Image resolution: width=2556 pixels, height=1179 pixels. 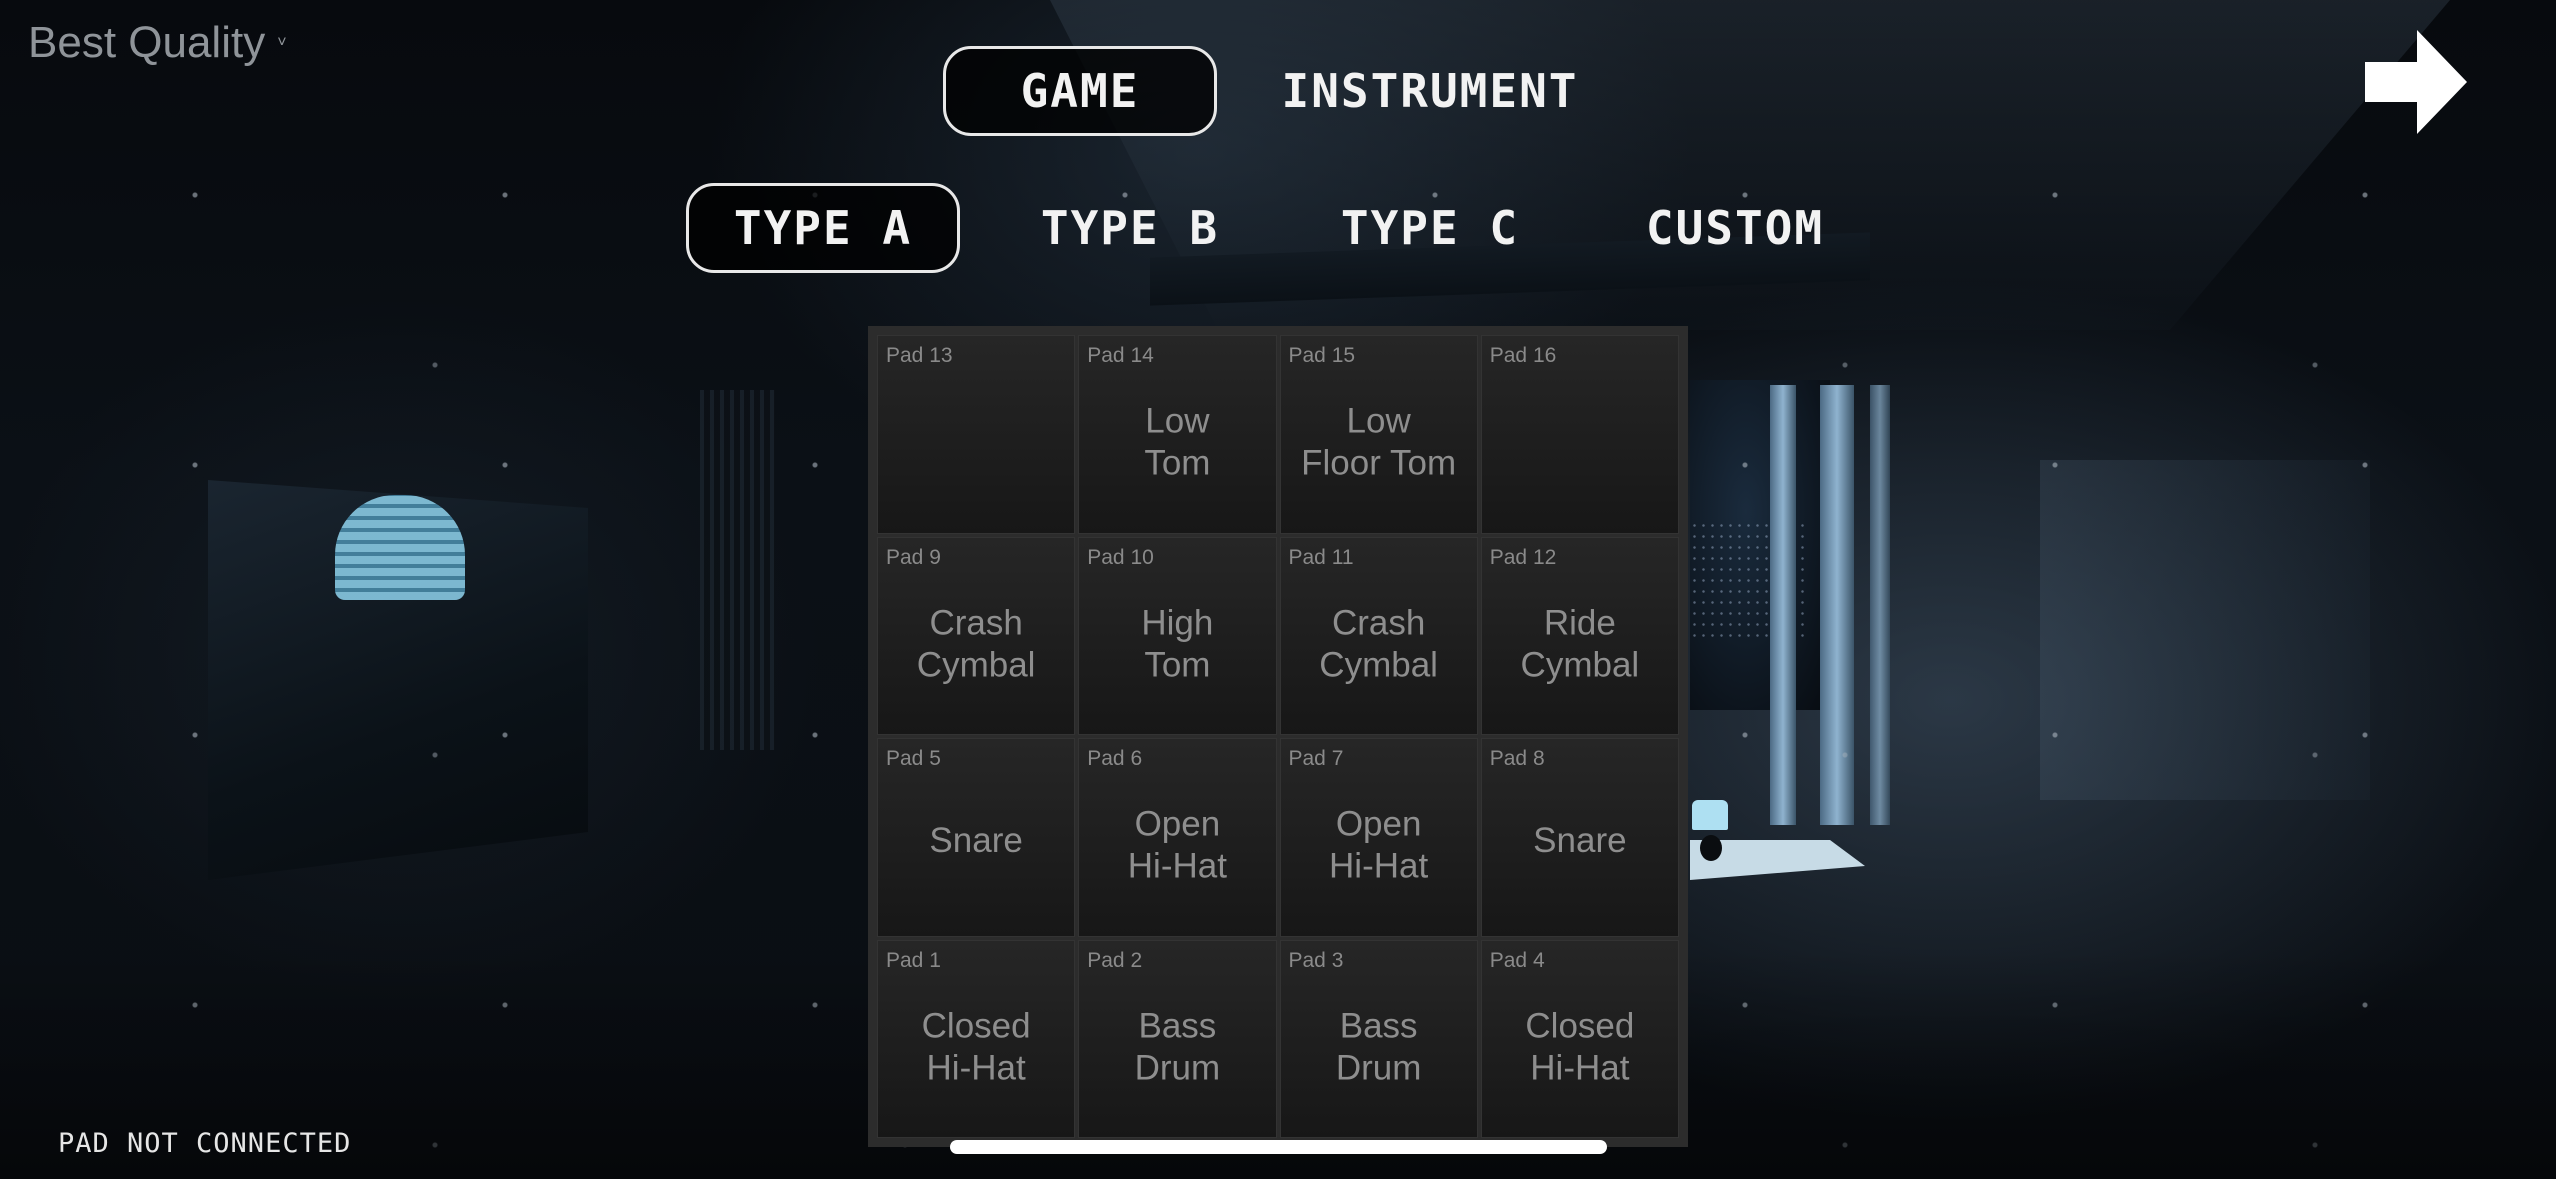 I want to click on connection-status: PAD NOT CONNECTED, so click(x=205, y=1143).